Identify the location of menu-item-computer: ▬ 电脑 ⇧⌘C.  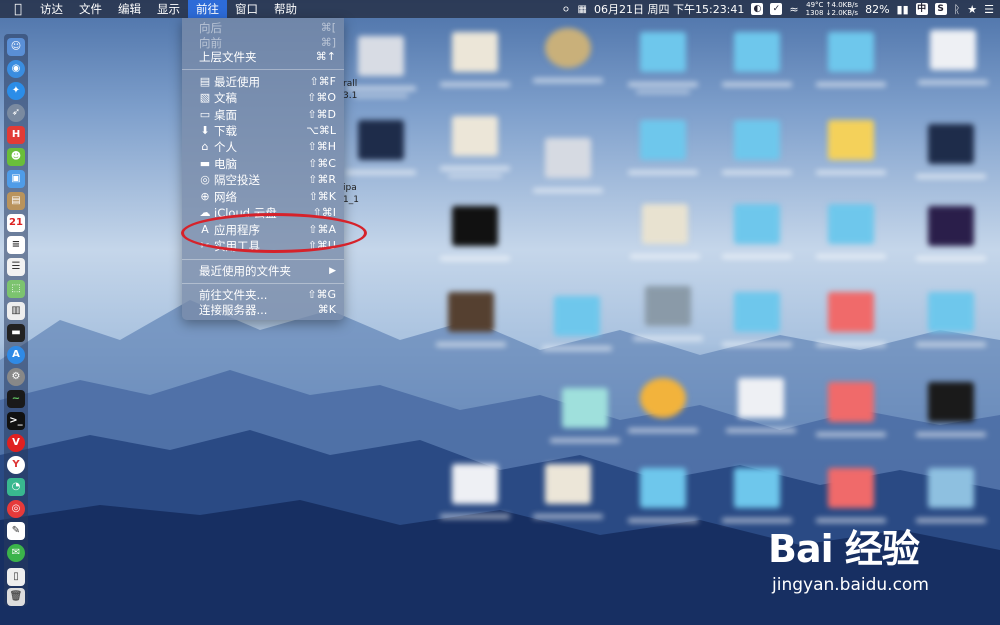
(263, 164).